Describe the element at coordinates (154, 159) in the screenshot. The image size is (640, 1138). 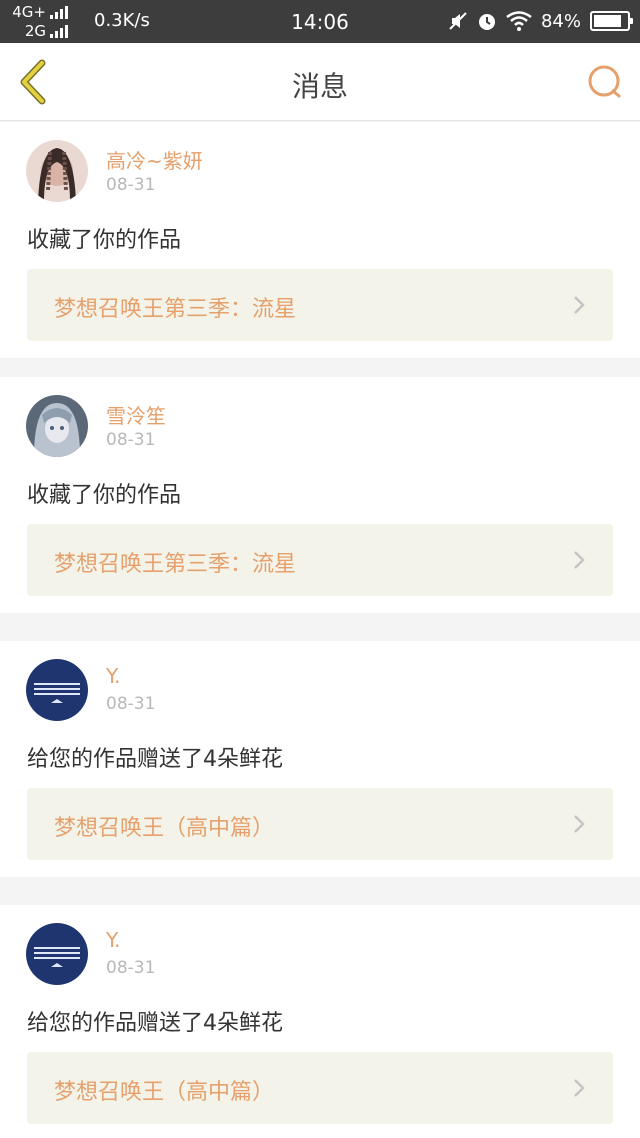
I see `username: 高冷~紫妍` at that location.